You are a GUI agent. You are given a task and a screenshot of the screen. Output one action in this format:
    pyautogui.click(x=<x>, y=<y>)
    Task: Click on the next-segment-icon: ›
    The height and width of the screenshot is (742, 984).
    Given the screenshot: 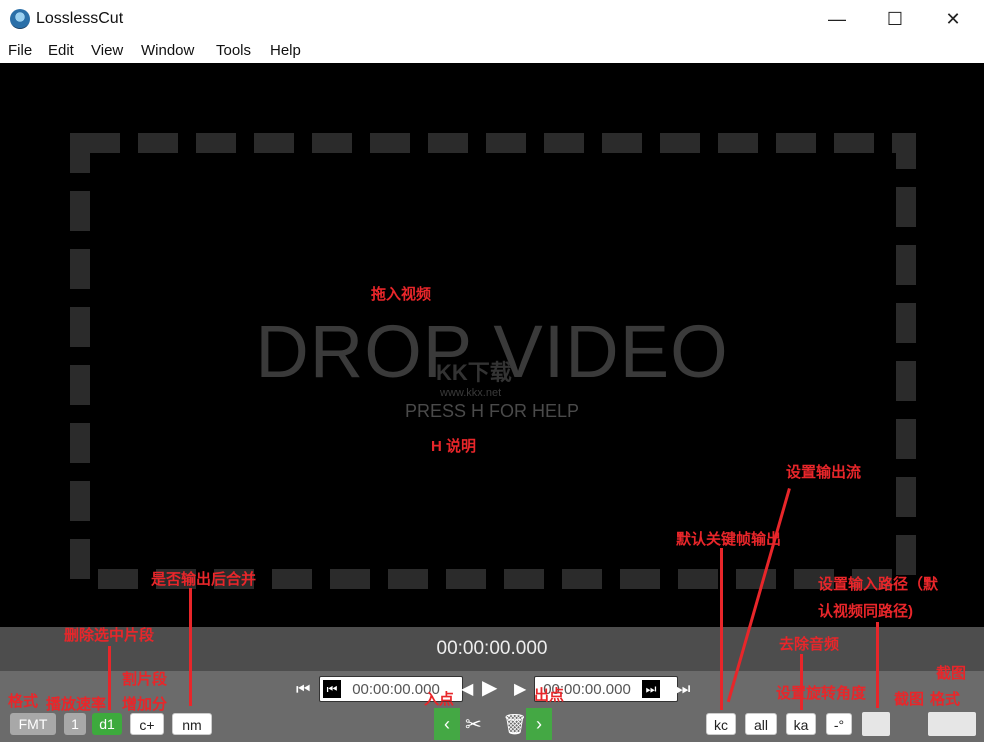 What is the action you would take?
    pyautogui.click(x=539, y=724)
    